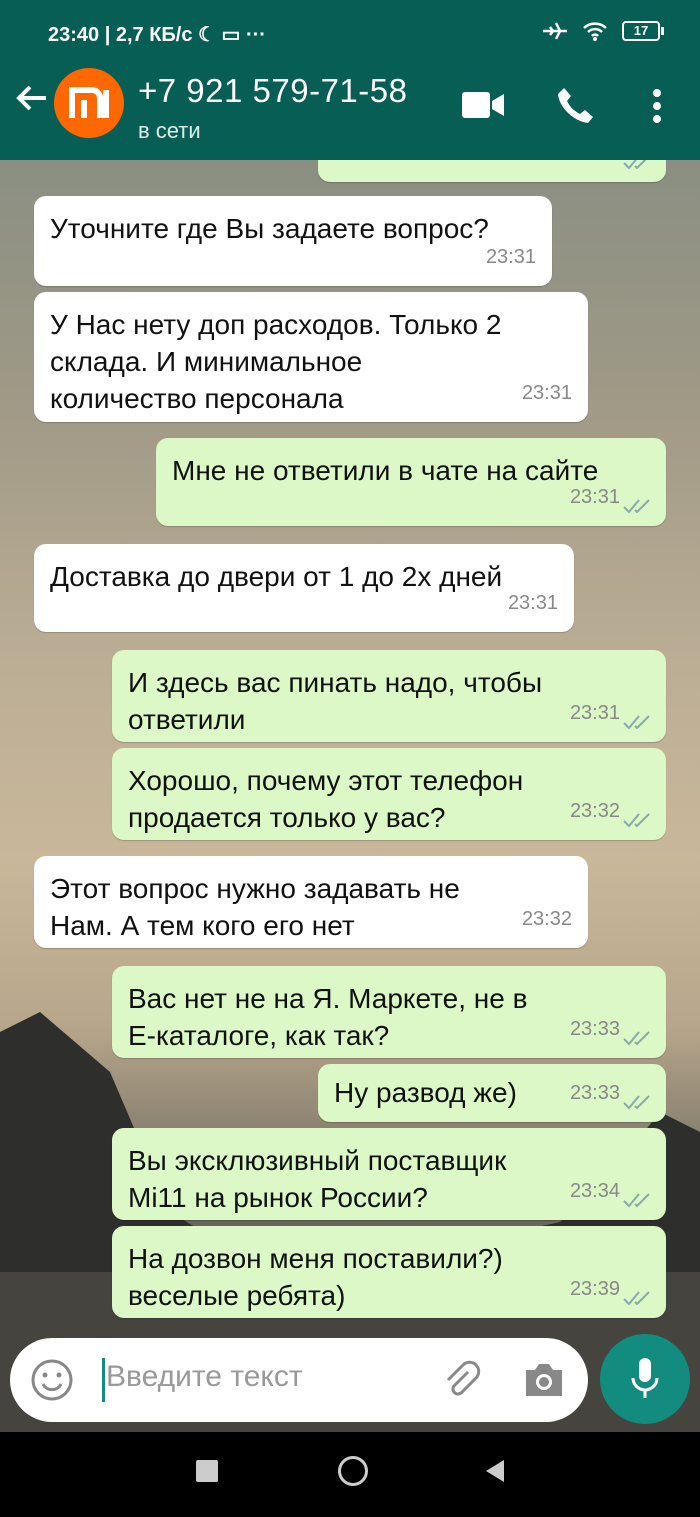  Describe the element at coordinates (52, 1380) in the screenshot. I see `emoji-icon` at that location.